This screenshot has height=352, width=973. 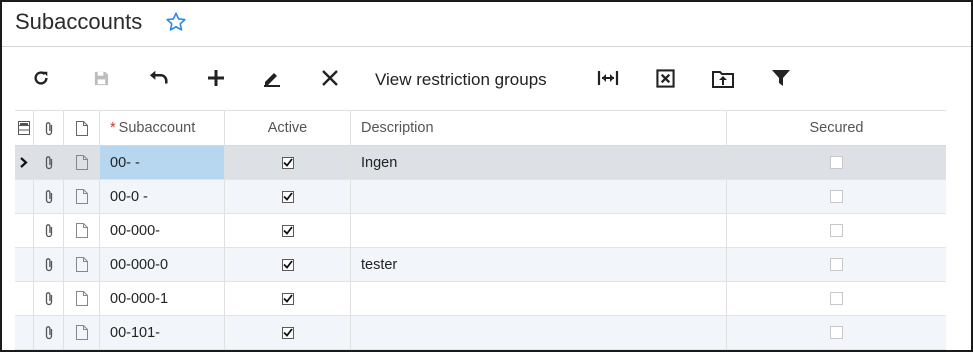 I want to click on fit-columns-button, so click(x=608, y=78).